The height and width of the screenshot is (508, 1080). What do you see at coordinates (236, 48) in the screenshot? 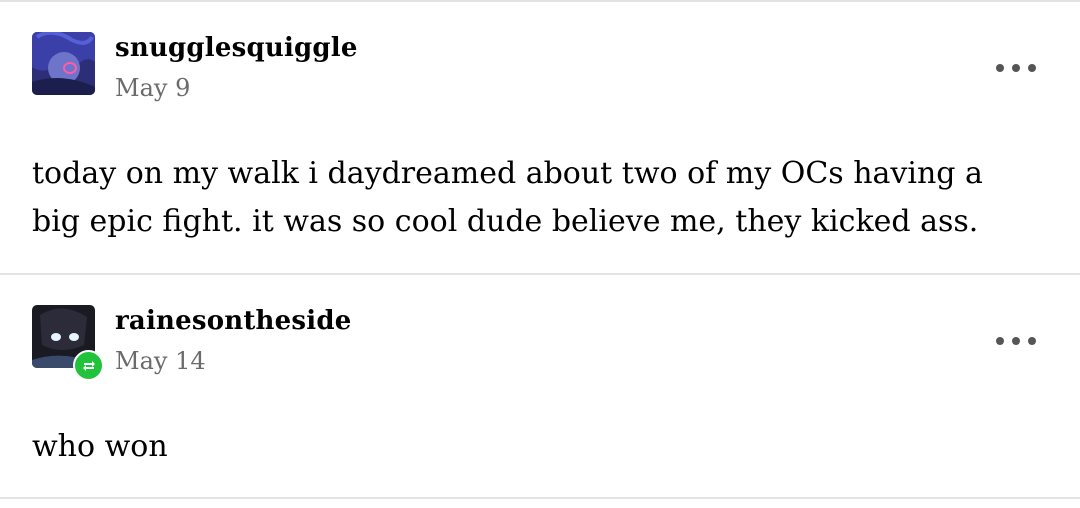
I see `username: snugglesquiggle` at bounding box center [236, 48].